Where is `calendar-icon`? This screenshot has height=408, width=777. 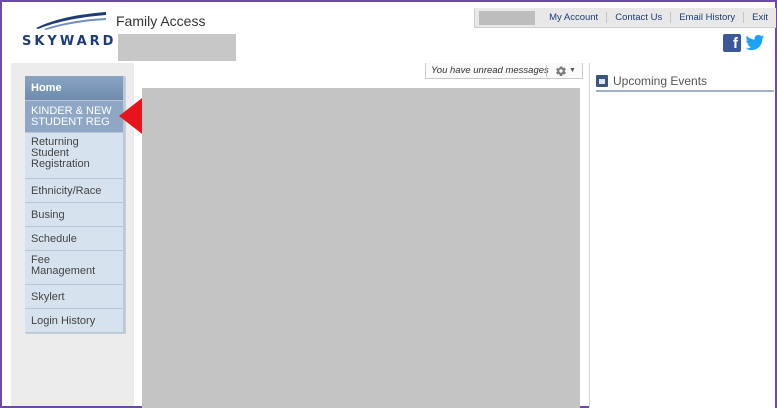 calendar-icon is located at coordinates (602, 81).